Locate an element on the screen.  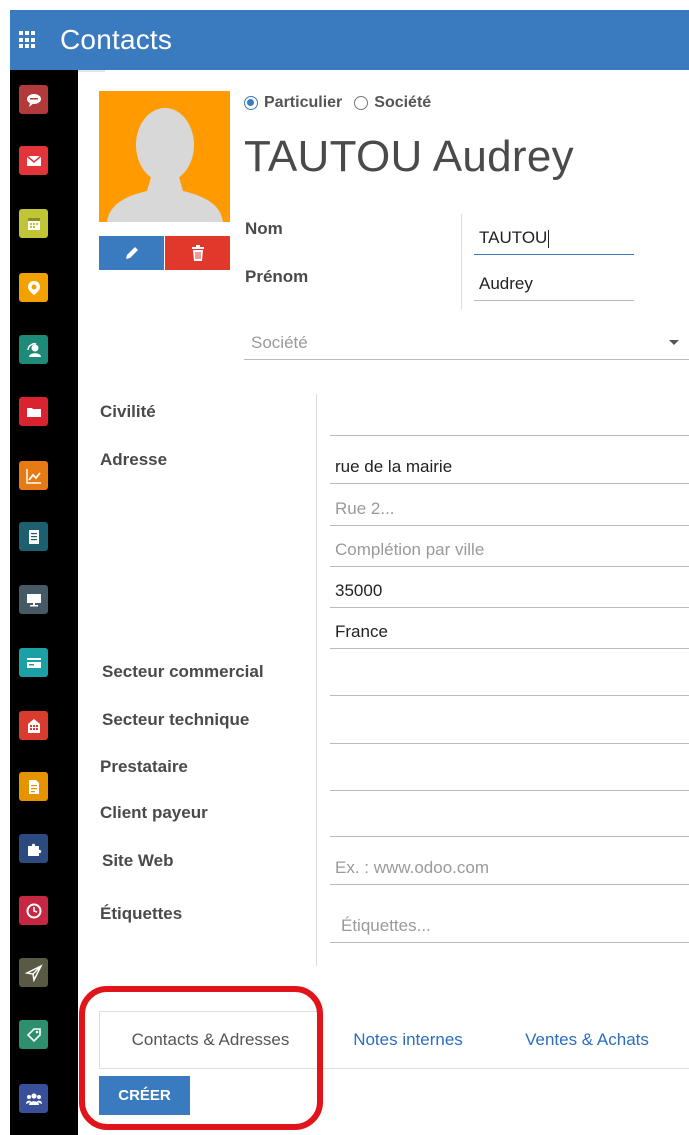
tag-icon is located at coordinates (33, 1034).